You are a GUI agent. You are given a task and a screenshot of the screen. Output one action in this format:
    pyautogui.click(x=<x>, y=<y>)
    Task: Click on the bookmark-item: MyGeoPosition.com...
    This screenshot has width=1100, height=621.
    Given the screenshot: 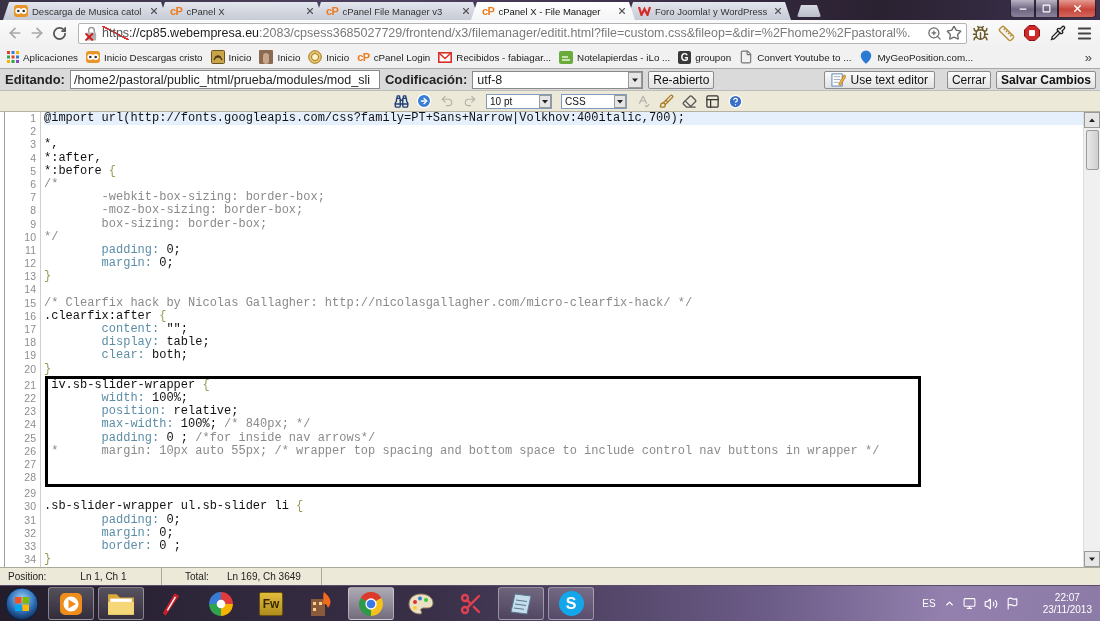 What is the action you would take?
    pyautogui.click(x=916, y=57)
    